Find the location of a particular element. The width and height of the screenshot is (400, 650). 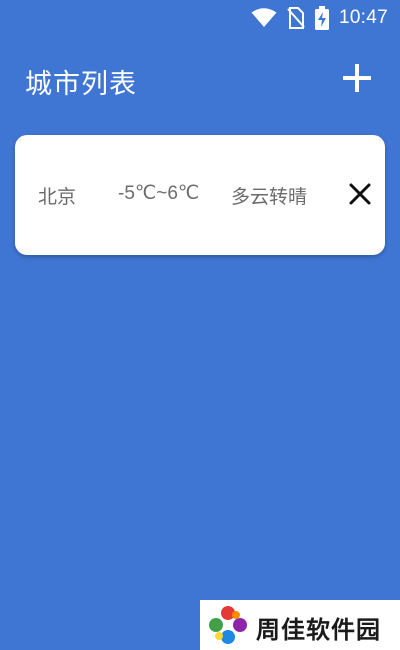

watermark-text: 周佳软件园 is located at coordinates (318, 630).